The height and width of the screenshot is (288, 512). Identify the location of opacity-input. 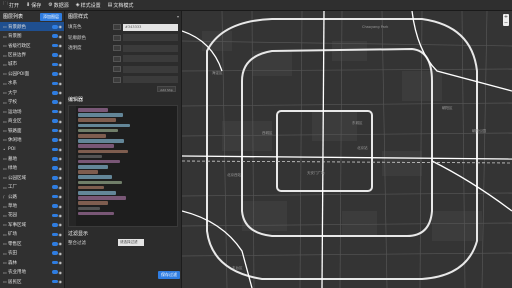
(150, 48).